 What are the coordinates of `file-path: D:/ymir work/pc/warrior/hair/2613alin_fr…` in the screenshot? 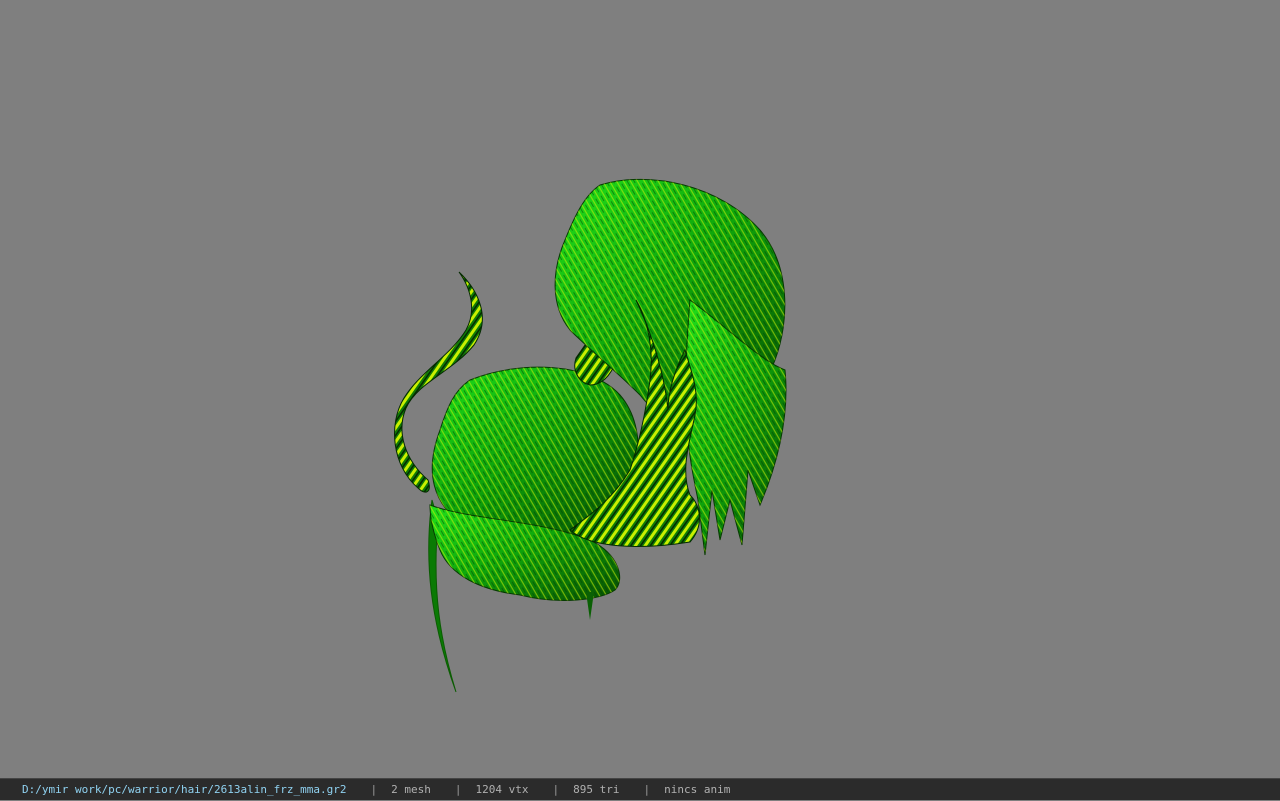 It's located at (184, 789).